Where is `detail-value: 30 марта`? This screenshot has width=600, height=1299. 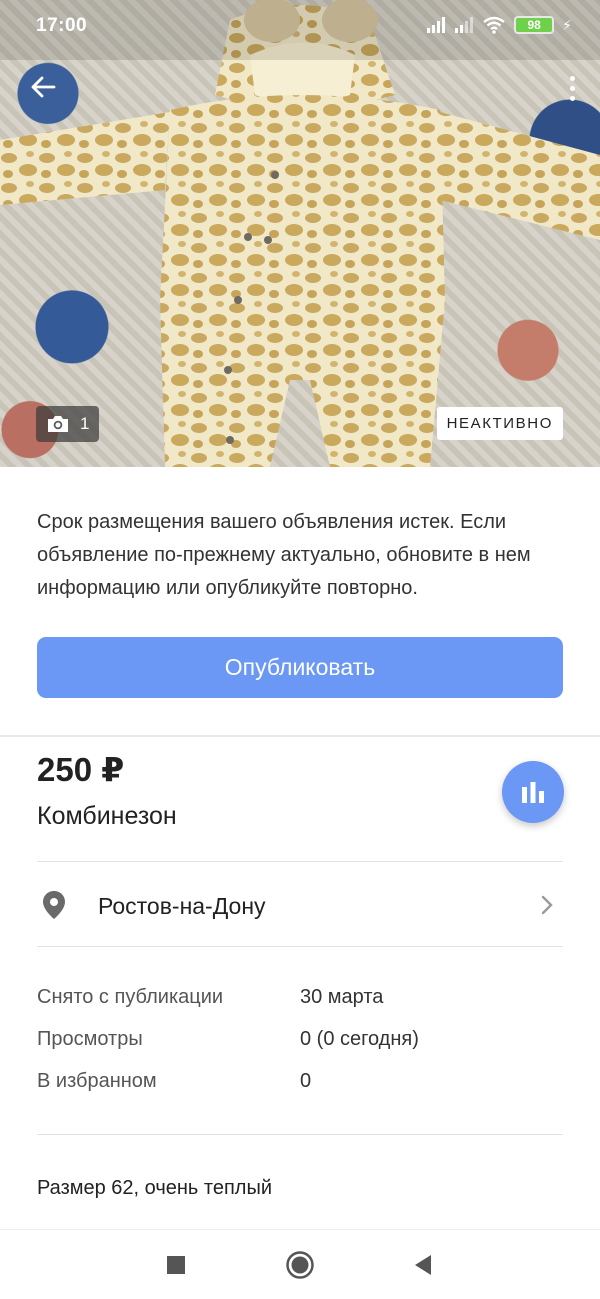 detail-value: 30 марта is located at coordinates (342, 997).